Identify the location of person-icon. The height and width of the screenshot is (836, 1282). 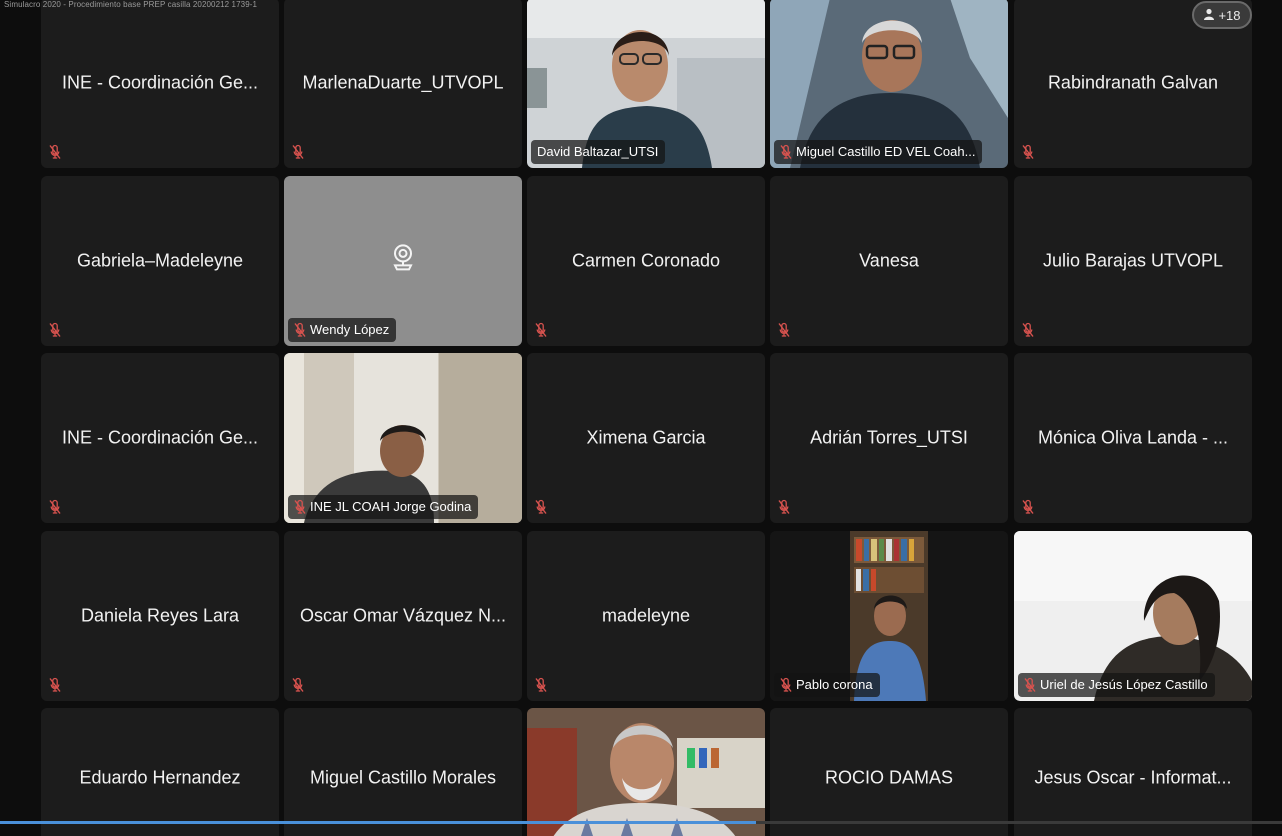
(1209, 15).